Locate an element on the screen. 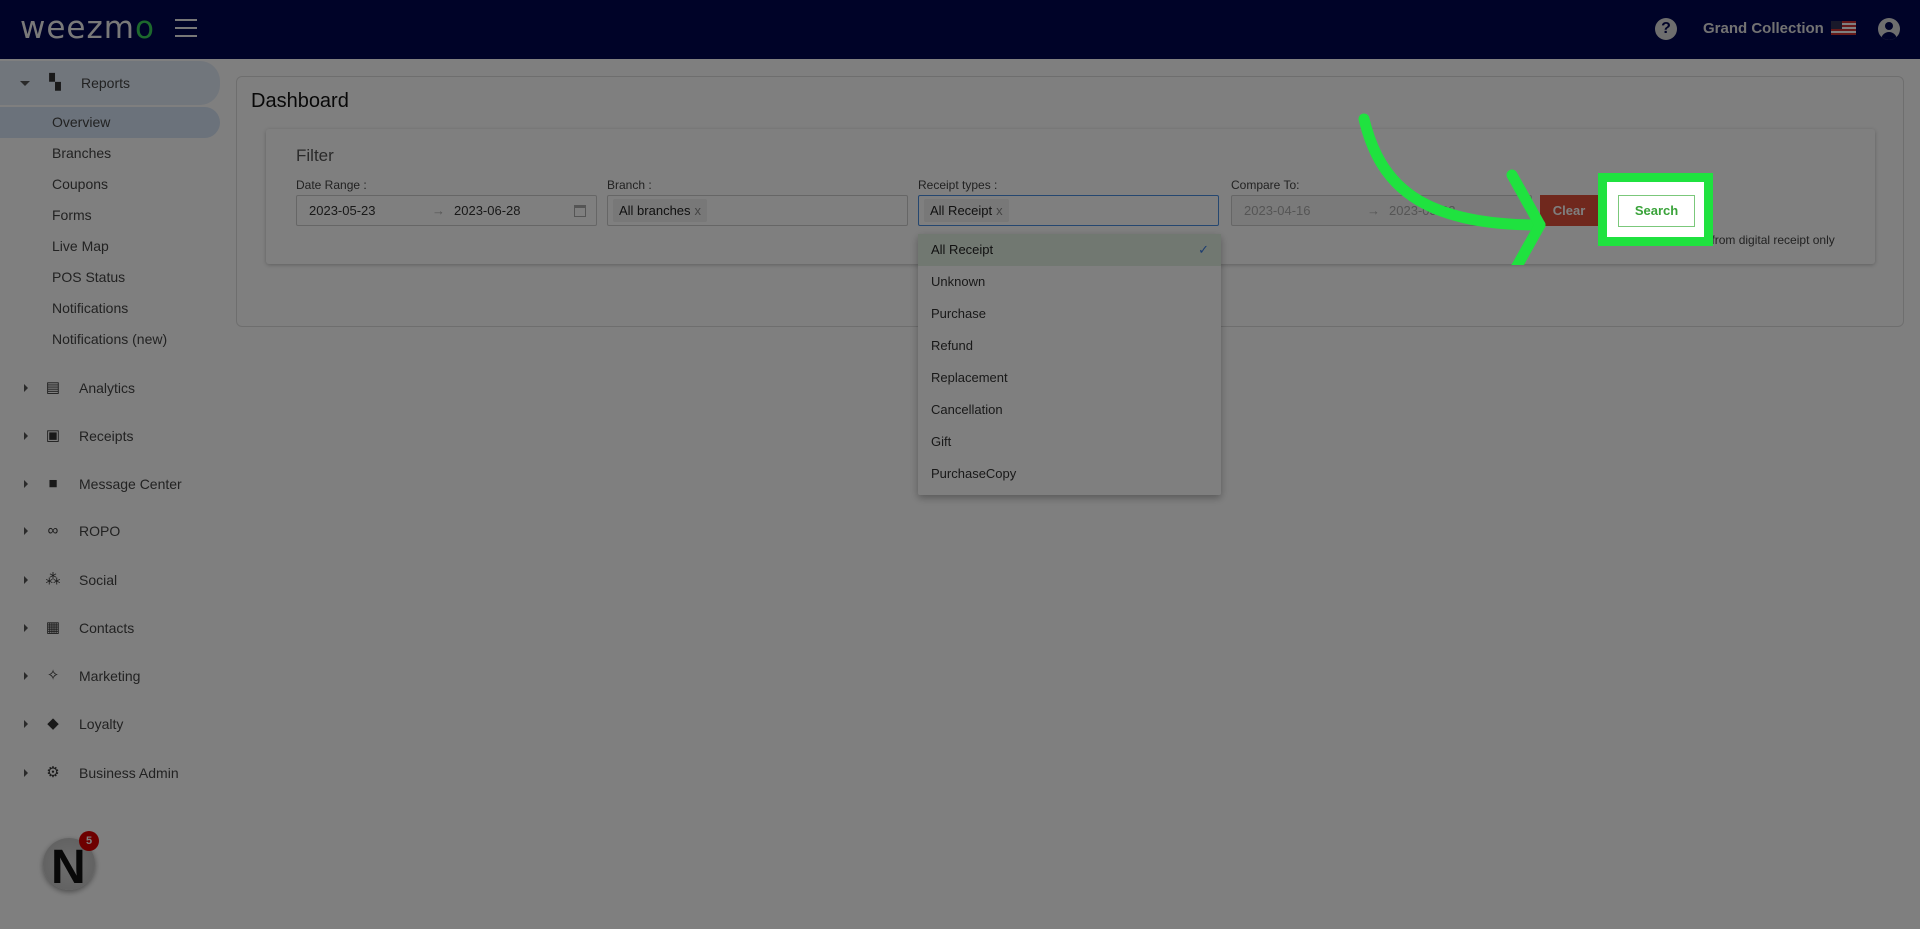 This screenshot has height=929, width=1920. search-button: Search is located at coordinates (1656, 211).